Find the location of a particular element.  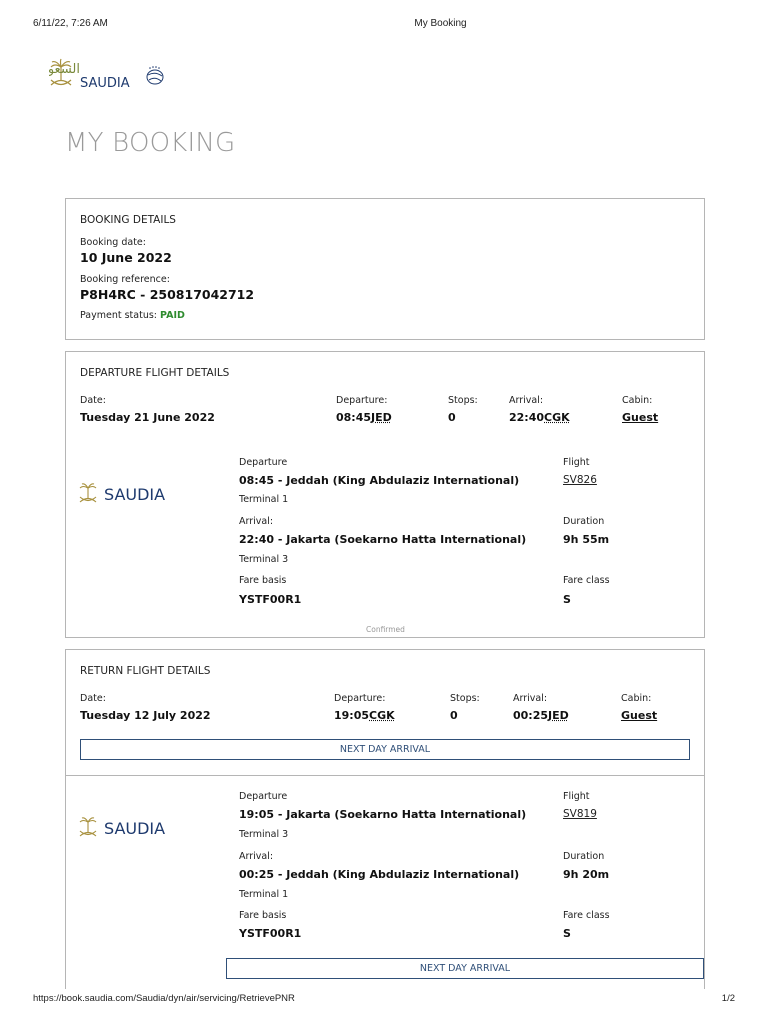

departure-cabin-label: Cabin: is located at coordinates (637, 400).